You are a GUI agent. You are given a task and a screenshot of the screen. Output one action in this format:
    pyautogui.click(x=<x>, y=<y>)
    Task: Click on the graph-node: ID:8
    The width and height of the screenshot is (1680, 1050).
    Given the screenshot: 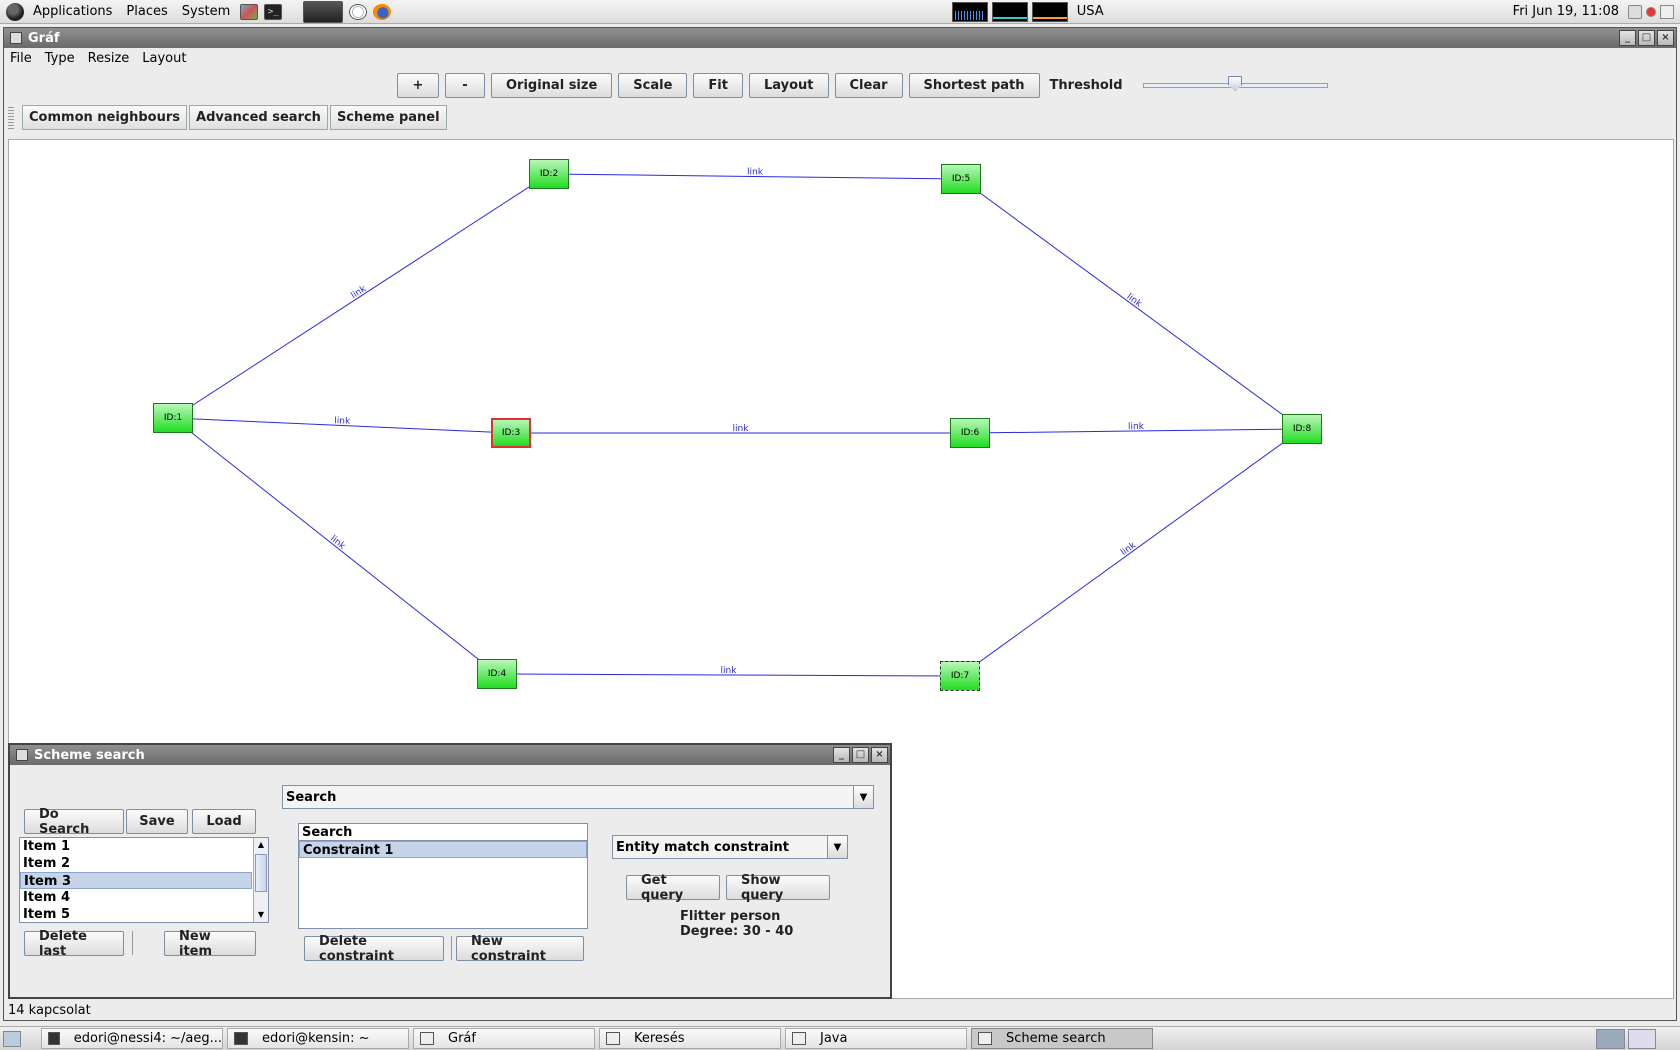 What is the action you would take?
    pyautogui.click(x=1302, y=429)
    